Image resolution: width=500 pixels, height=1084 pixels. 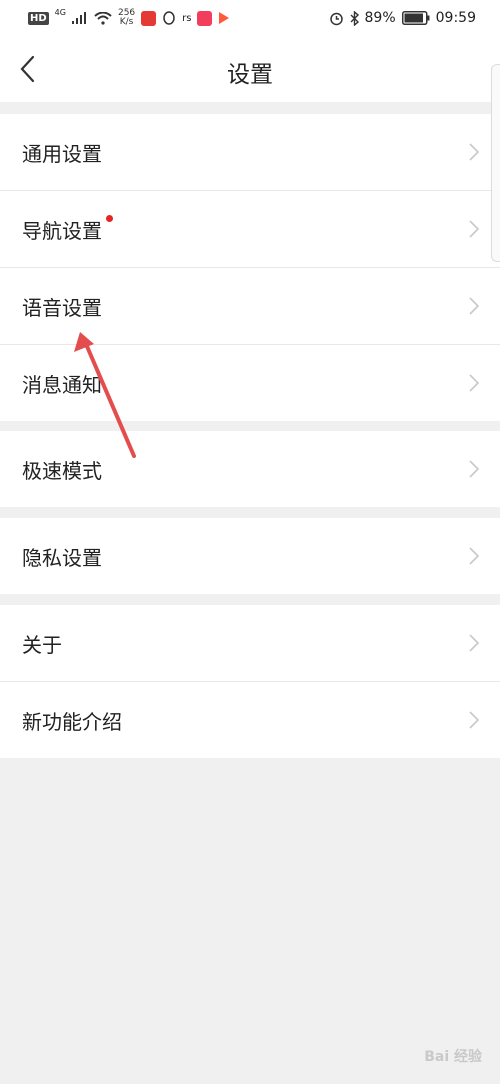 What do you see at coordinates (250, 720) in the screenshot?
I see `new-features-item: 新功能介绍` at bounding box center [250, 720].